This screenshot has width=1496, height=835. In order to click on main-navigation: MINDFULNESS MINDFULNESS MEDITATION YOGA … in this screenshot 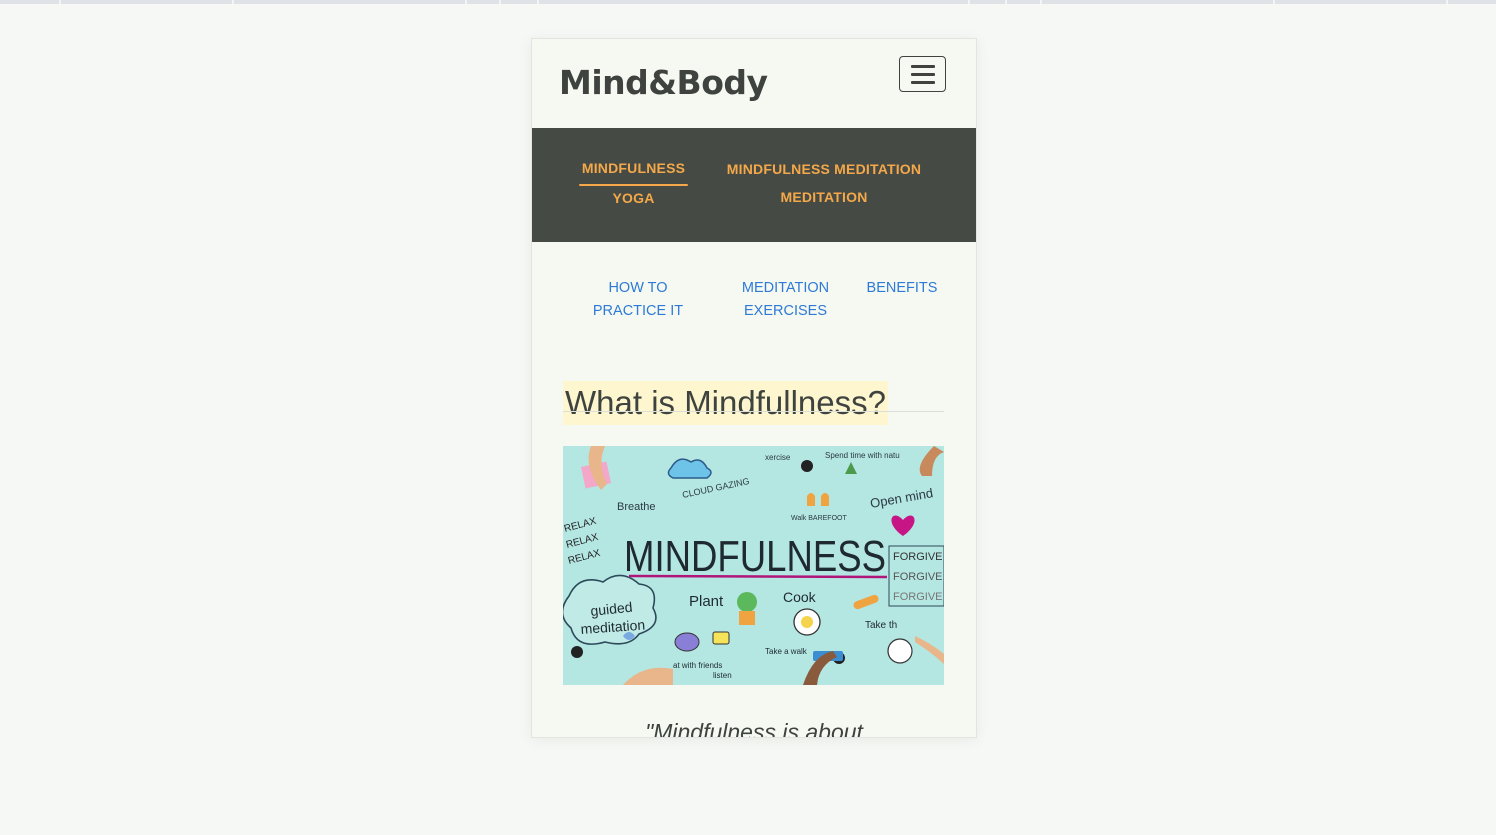, I will do `click(754, 185)`.